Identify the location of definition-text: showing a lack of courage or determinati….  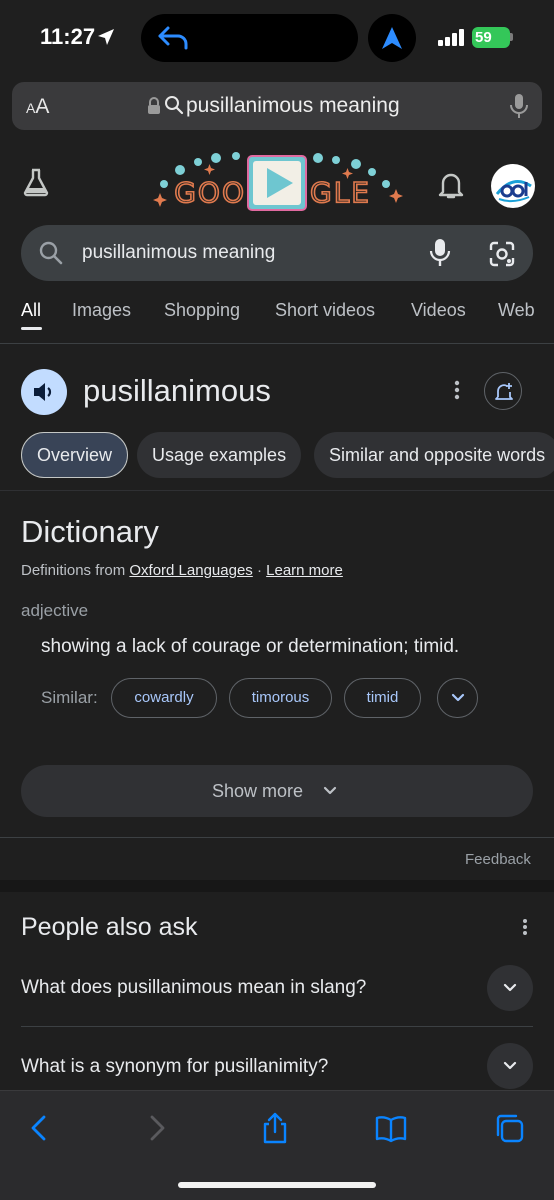
(250, 646).